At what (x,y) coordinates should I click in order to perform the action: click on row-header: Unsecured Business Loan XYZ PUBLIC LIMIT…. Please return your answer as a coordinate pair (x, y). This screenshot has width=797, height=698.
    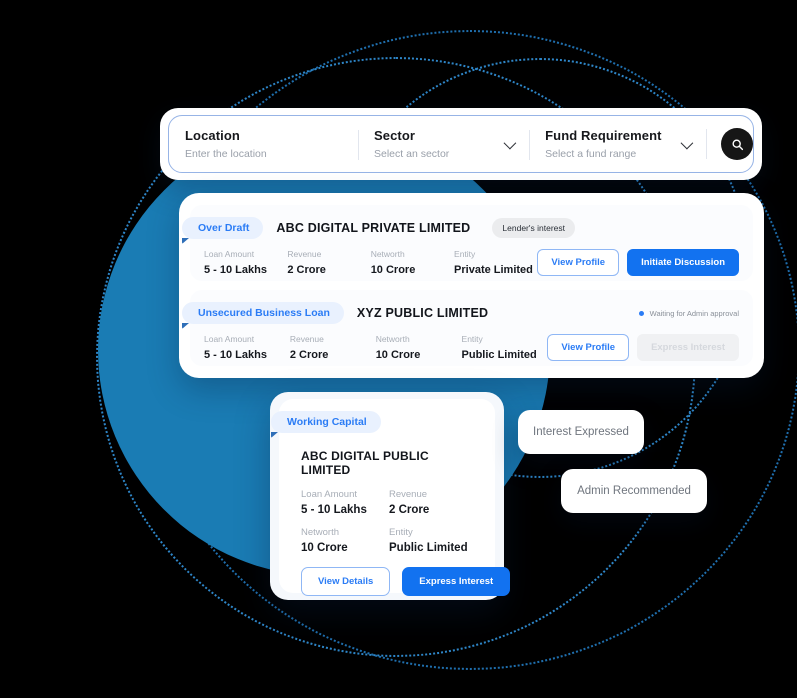
    Looking at the image, I should click on (460, 313).